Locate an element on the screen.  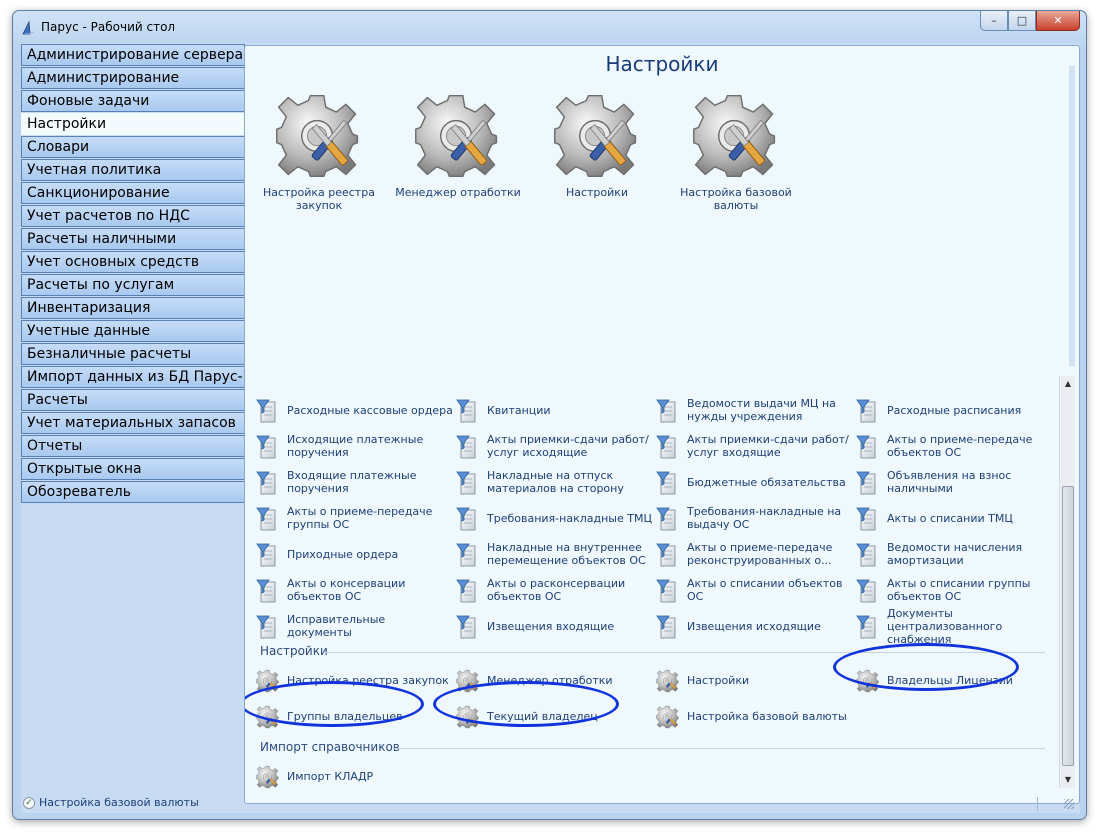
sidebar-item: Расчеты по услугам is located at coordinates (133, 285).